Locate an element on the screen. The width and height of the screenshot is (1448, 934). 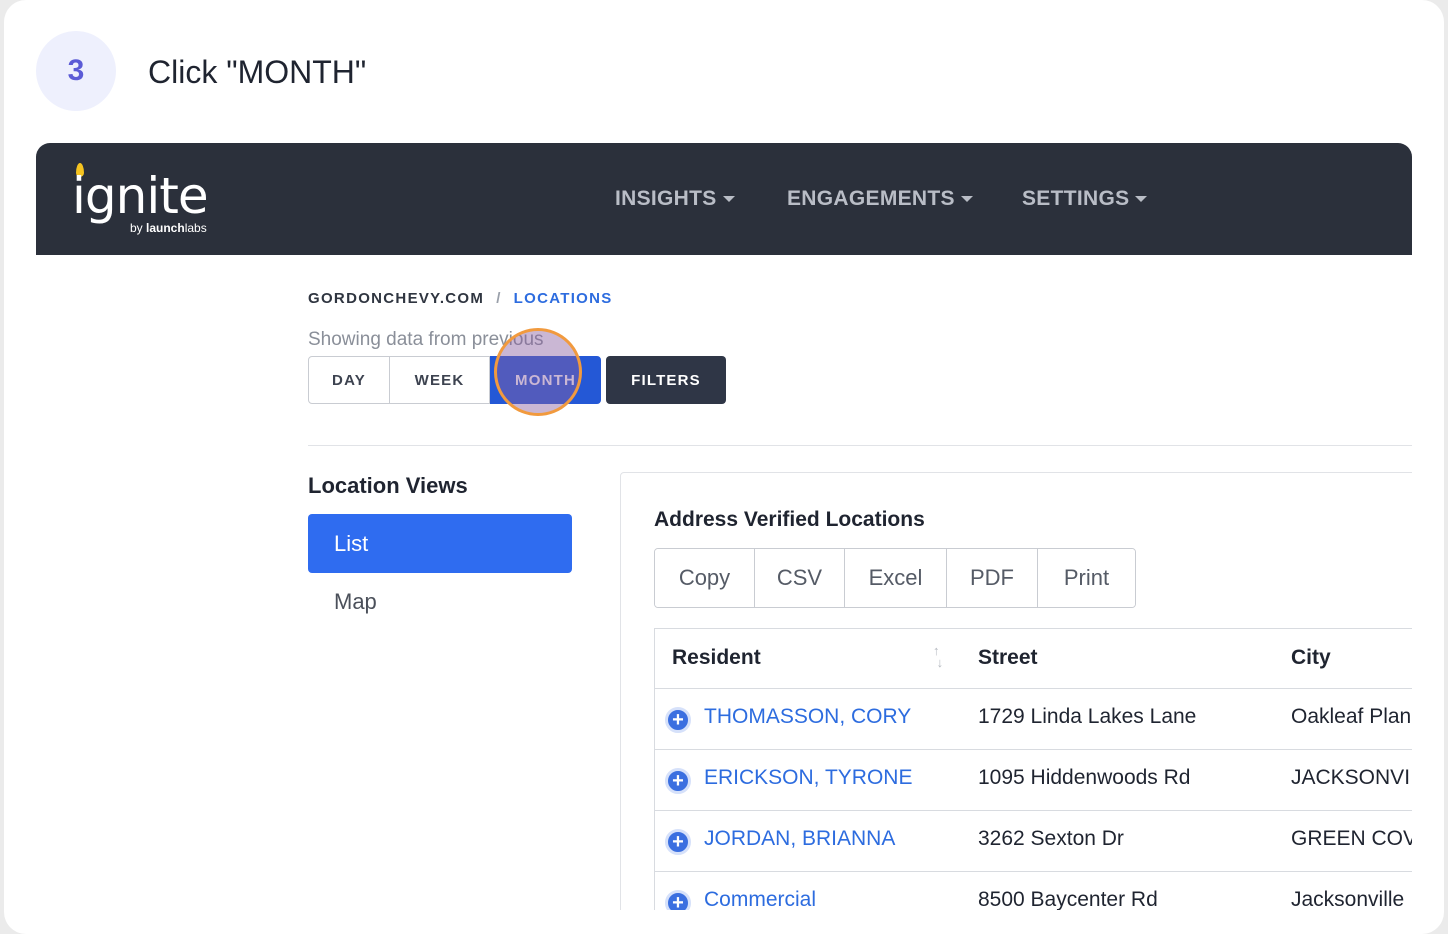
period-week-button: WEEK is located at coordinates (440, 380).